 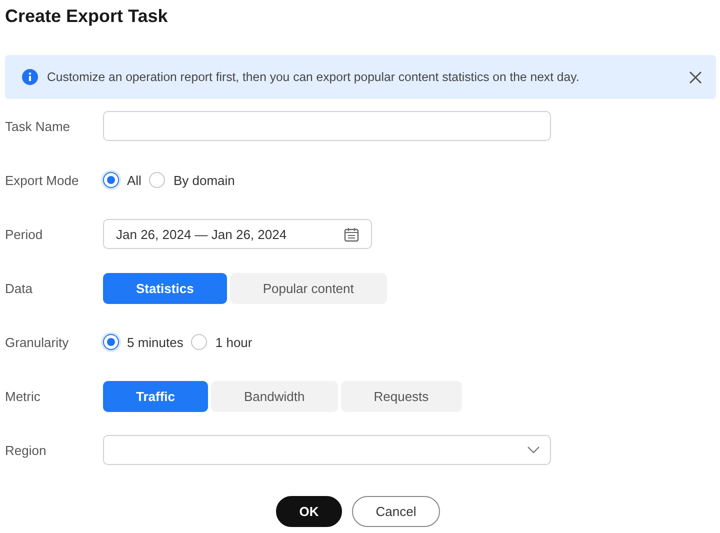 I want to click on calendar-icon, so click(x=351, y=234).